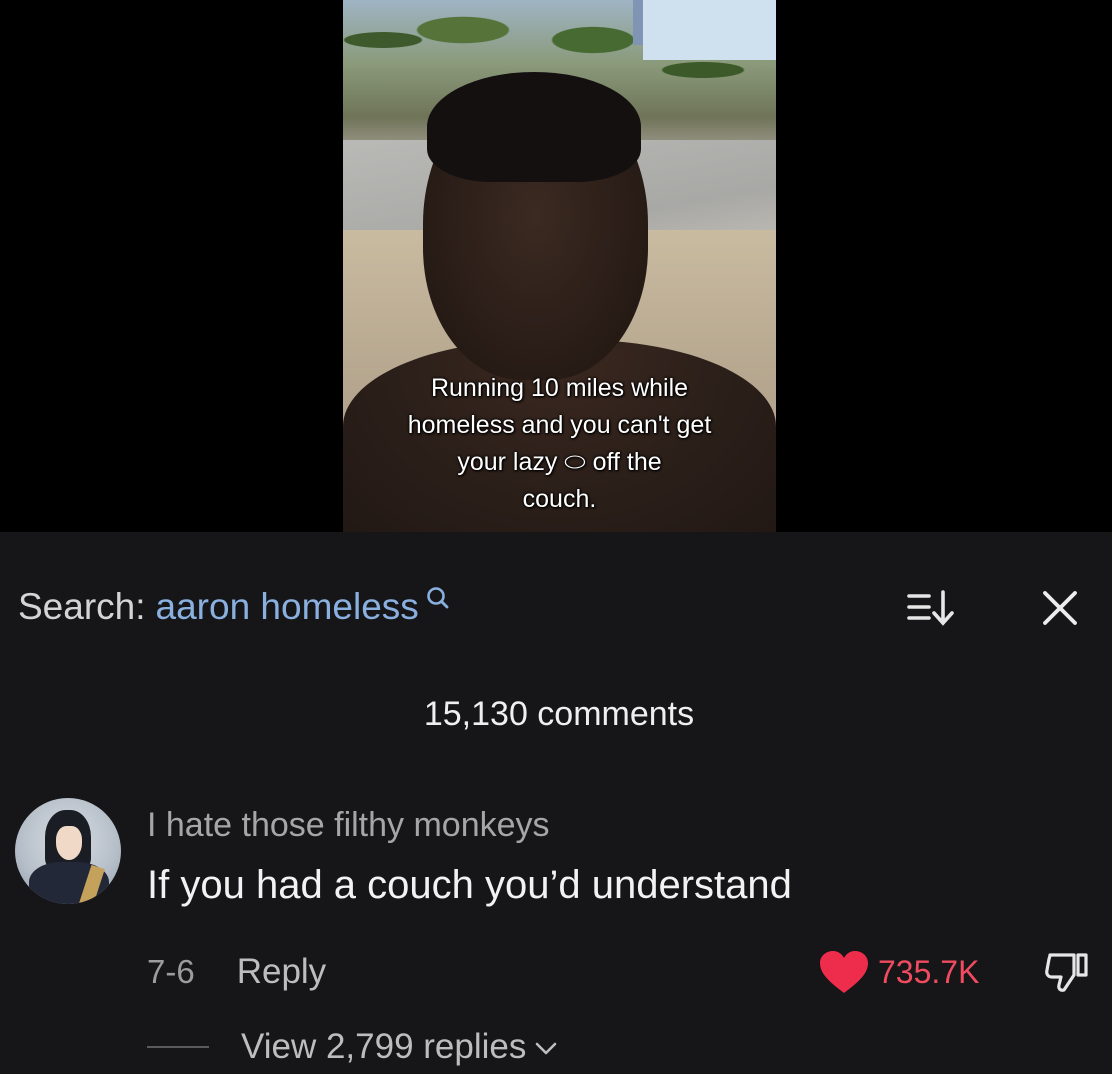  What do you see at coordinates (534, 127) in the screenshot?
I see `person-hair` at bounding box center [534, 127].